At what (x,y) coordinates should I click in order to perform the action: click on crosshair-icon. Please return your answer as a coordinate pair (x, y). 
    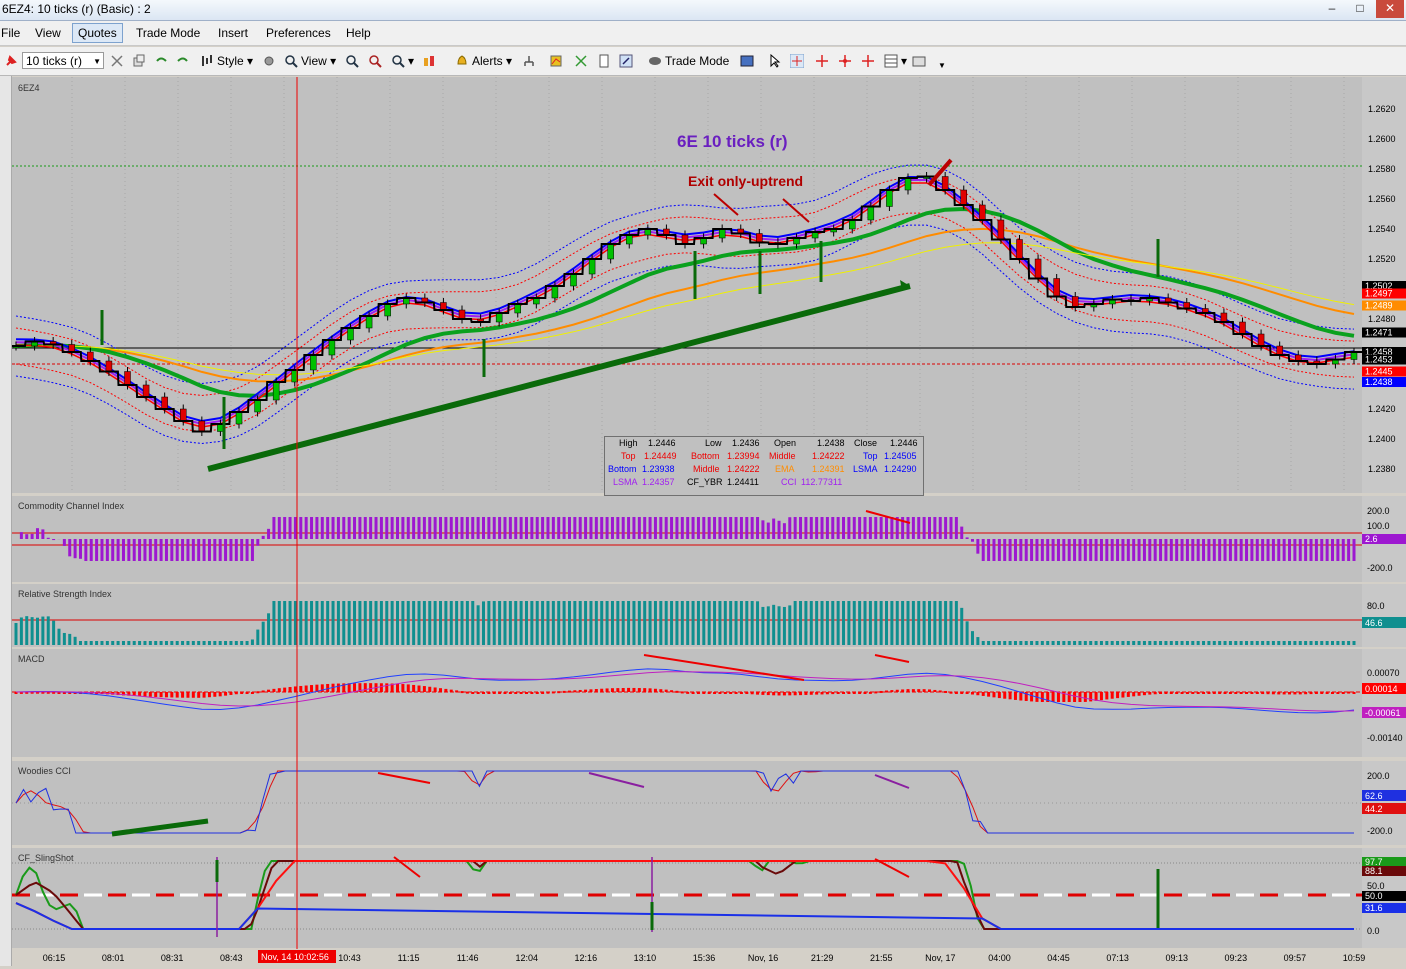
    Looking at the image, I should click on (798, 61).